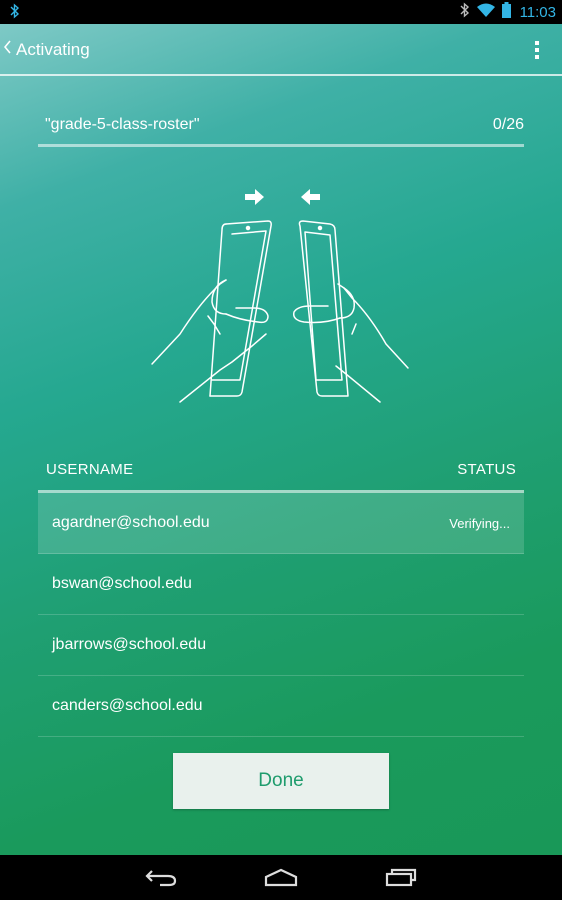 This screenshot has width=562, height=900. What do you see at coordinates (7, 49) in the screenshot?
I see `chevron-left-icon` at bounding box center [7, 49].